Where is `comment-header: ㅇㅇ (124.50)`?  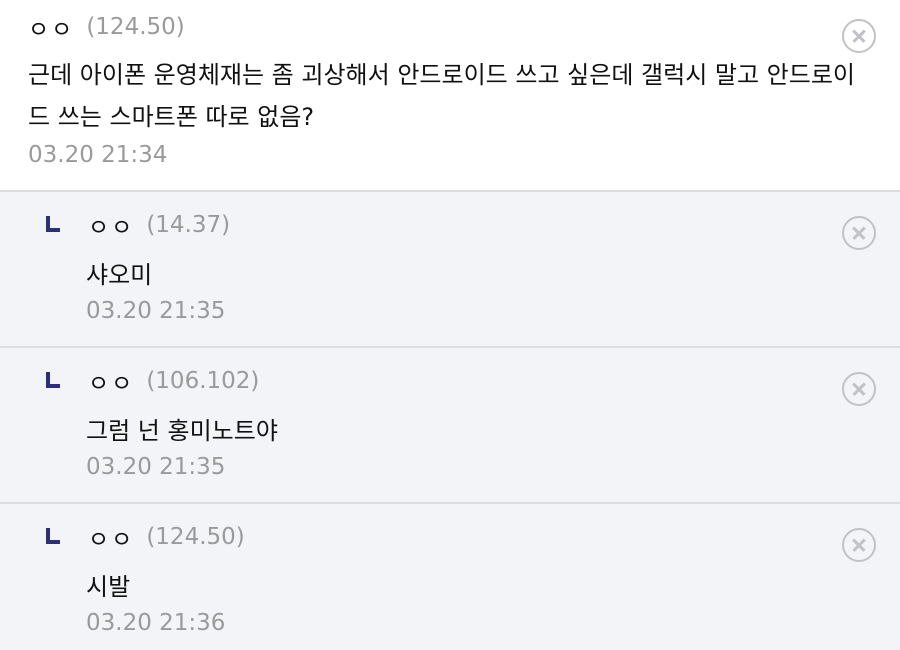
comment-header: ㅇㅇ (124.50) is located at coordinates (106, 27).